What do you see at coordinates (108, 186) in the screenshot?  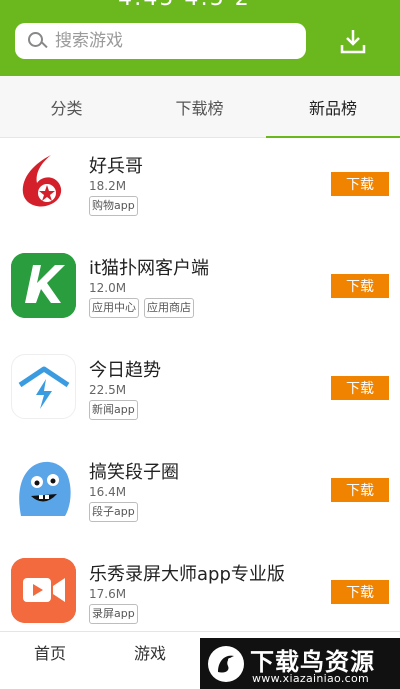 I see `app-size: 18.2M` at bounding box center [108, 186].